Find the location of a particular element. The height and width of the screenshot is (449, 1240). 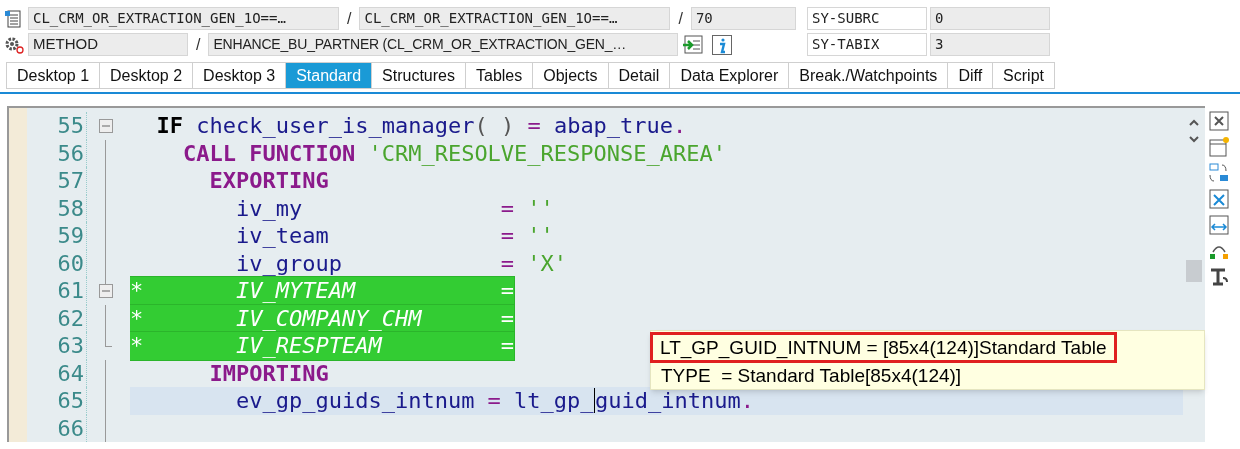

code-token: check_user_is_manager is located at coordinates (335, 126).